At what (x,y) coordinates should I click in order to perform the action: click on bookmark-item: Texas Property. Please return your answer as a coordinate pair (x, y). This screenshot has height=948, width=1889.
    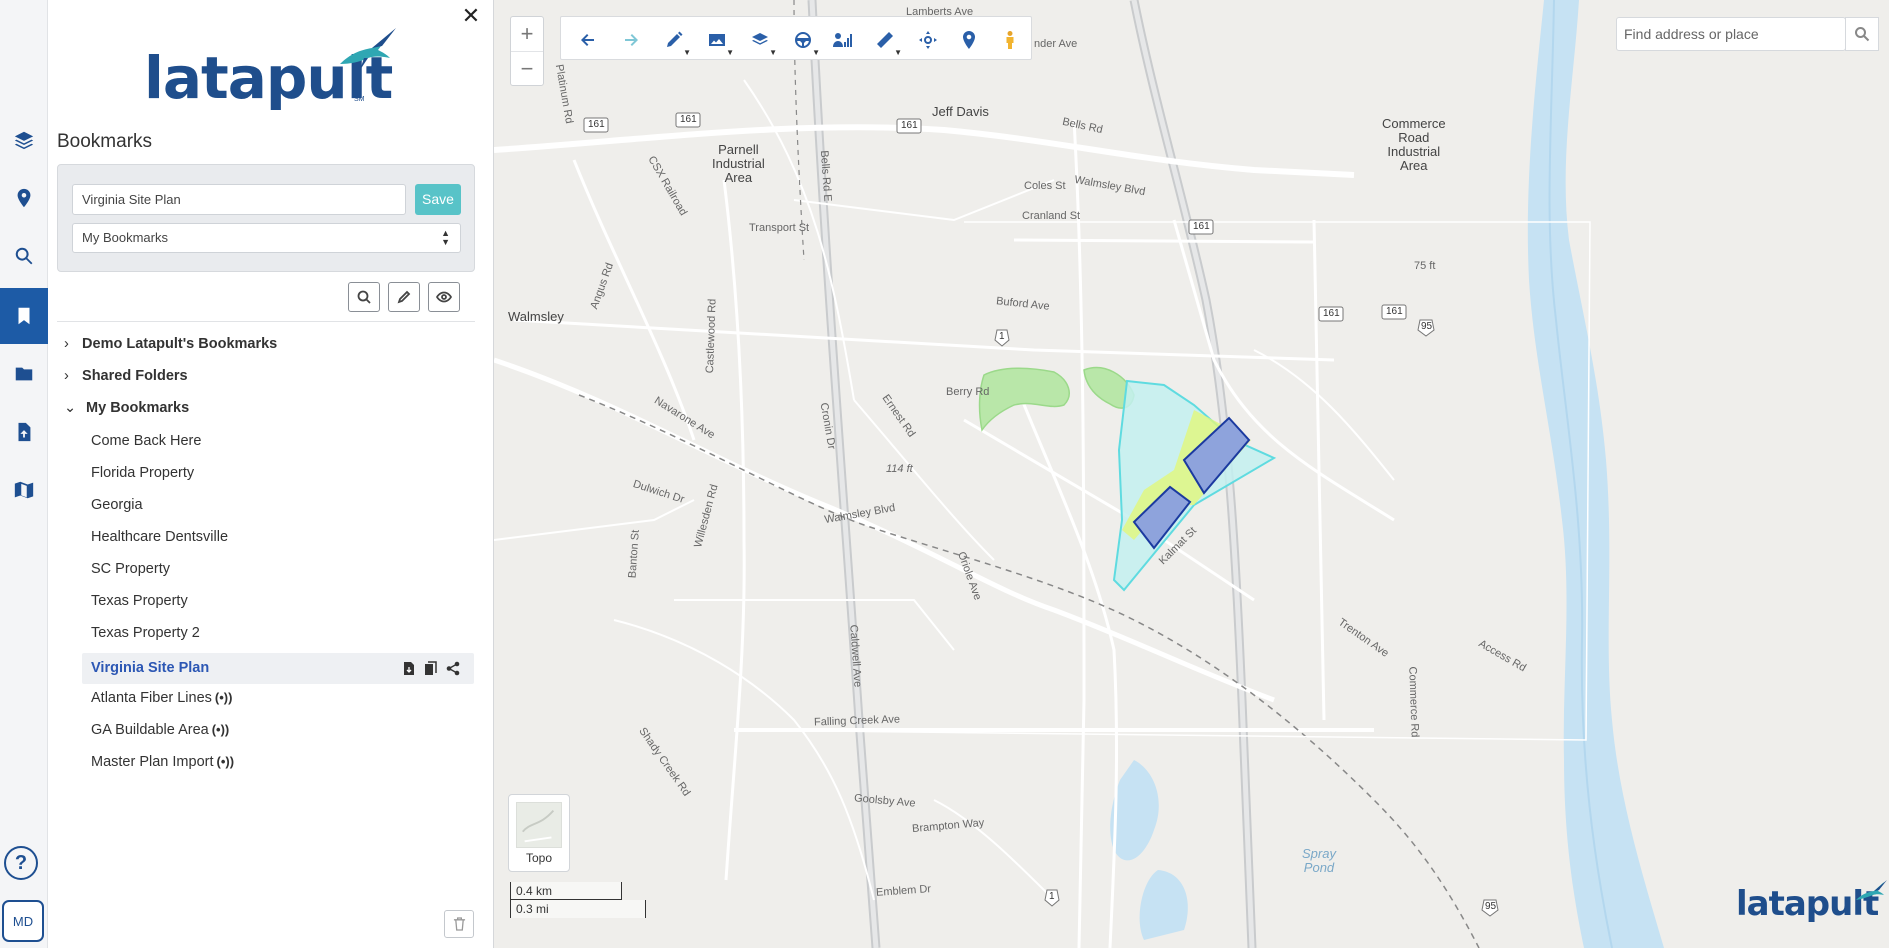
    Looking at the image, I should click on (139, 601).